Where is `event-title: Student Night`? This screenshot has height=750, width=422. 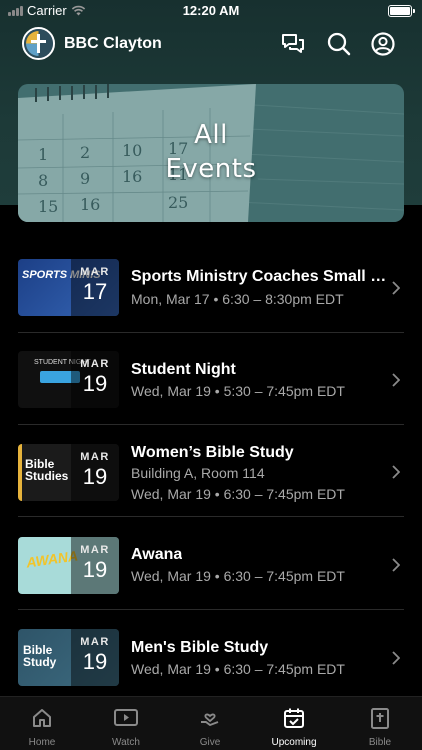
event-title: Student Night is located at coordinates (183, 369).